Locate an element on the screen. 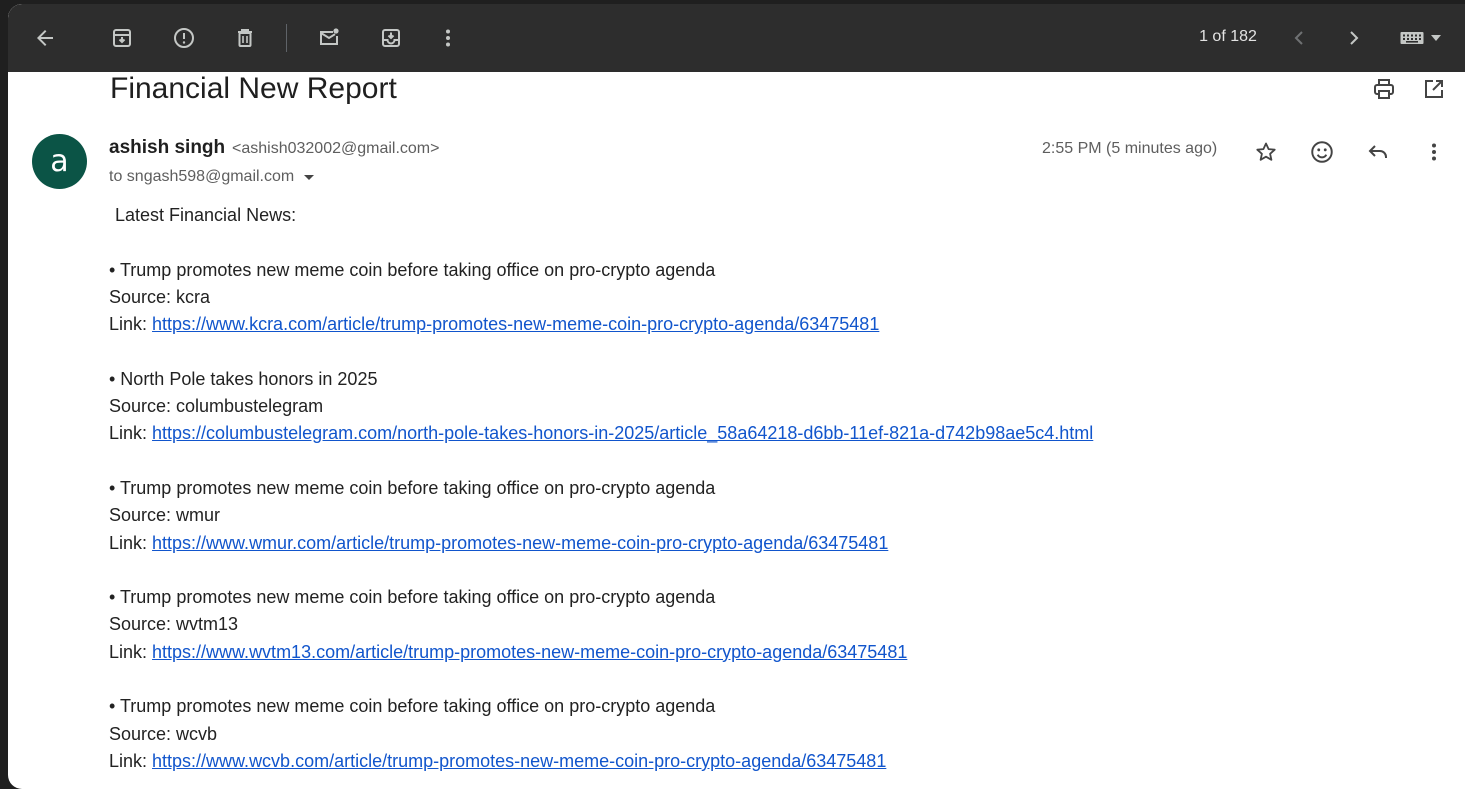  star-button is located at coordinates (1266, 152).